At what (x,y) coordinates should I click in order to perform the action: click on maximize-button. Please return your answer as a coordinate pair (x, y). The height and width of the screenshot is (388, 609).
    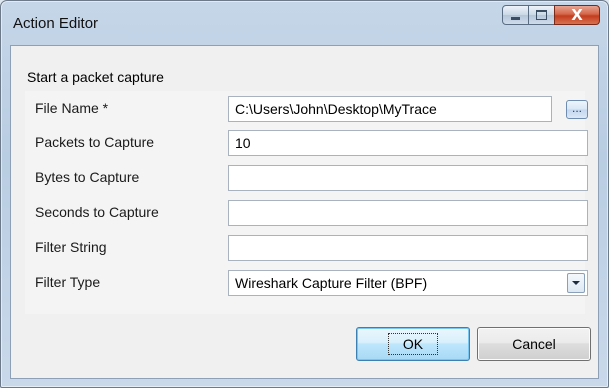
    Looking at the image, I should click on (541, 15).